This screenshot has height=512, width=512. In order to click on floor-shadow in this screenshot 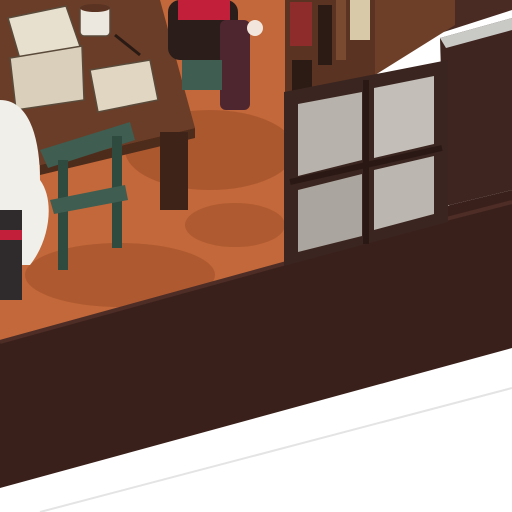, I will do `click(235, 225)`.